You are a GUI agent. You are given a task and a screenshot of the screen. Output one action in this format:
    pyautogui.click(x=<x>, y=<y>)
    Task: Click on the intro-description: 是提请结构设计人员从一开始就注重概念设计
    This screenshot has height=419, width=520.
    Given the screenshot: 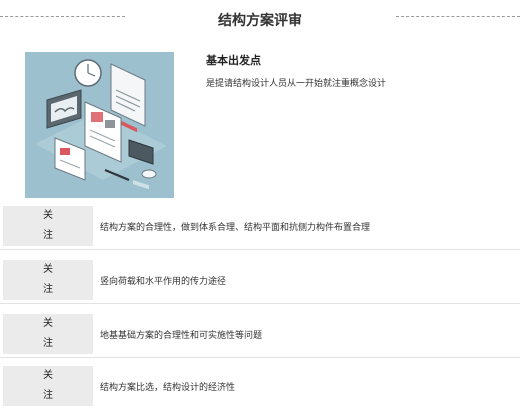 What is the action you would take?
    pyautogui.click(x=296, y=84)
    